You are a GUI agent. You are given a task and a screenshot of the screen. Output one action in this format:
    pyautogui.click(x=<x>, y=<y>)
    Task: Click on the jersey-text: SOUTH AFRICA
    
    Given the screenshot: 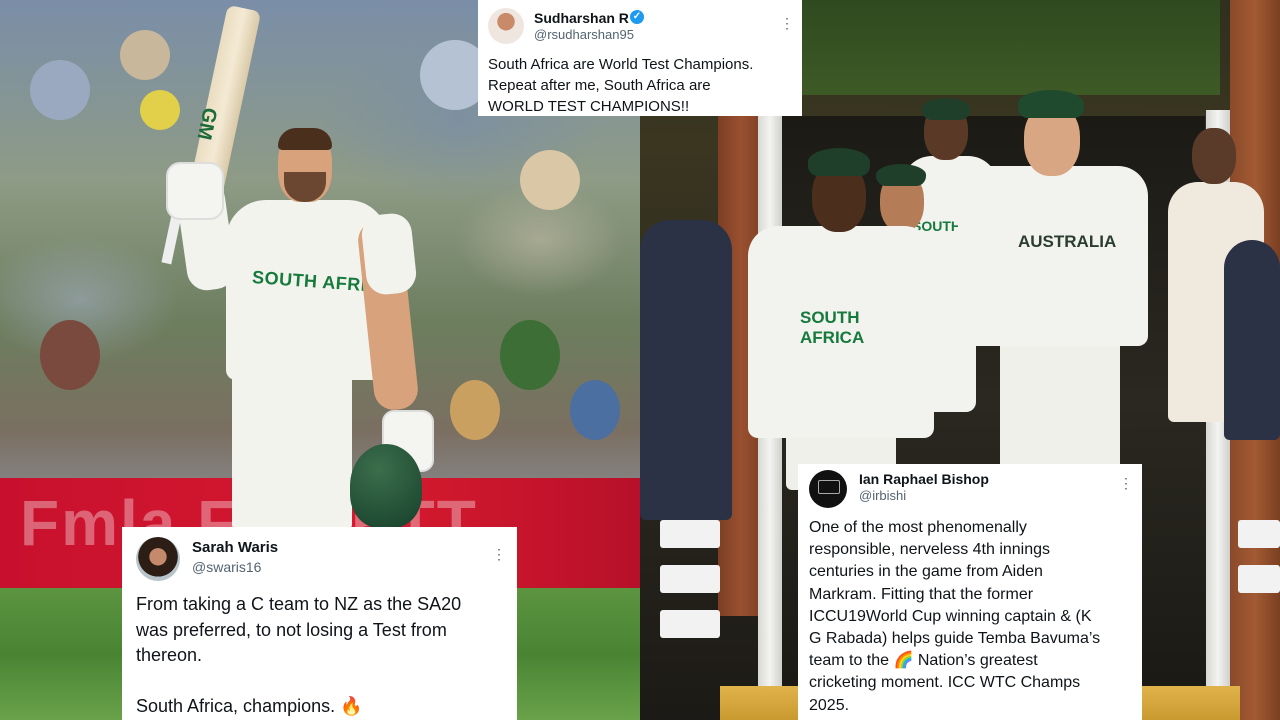 What is the action you would take?
    pyautogui.click(x=832, y=327)
    